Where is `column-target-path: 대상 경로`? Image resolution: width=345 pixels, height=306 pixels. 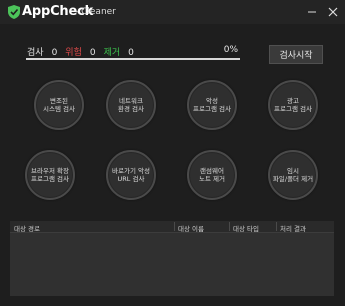
column-target-path: 대상 경로 is located at coordinates (27, 228).